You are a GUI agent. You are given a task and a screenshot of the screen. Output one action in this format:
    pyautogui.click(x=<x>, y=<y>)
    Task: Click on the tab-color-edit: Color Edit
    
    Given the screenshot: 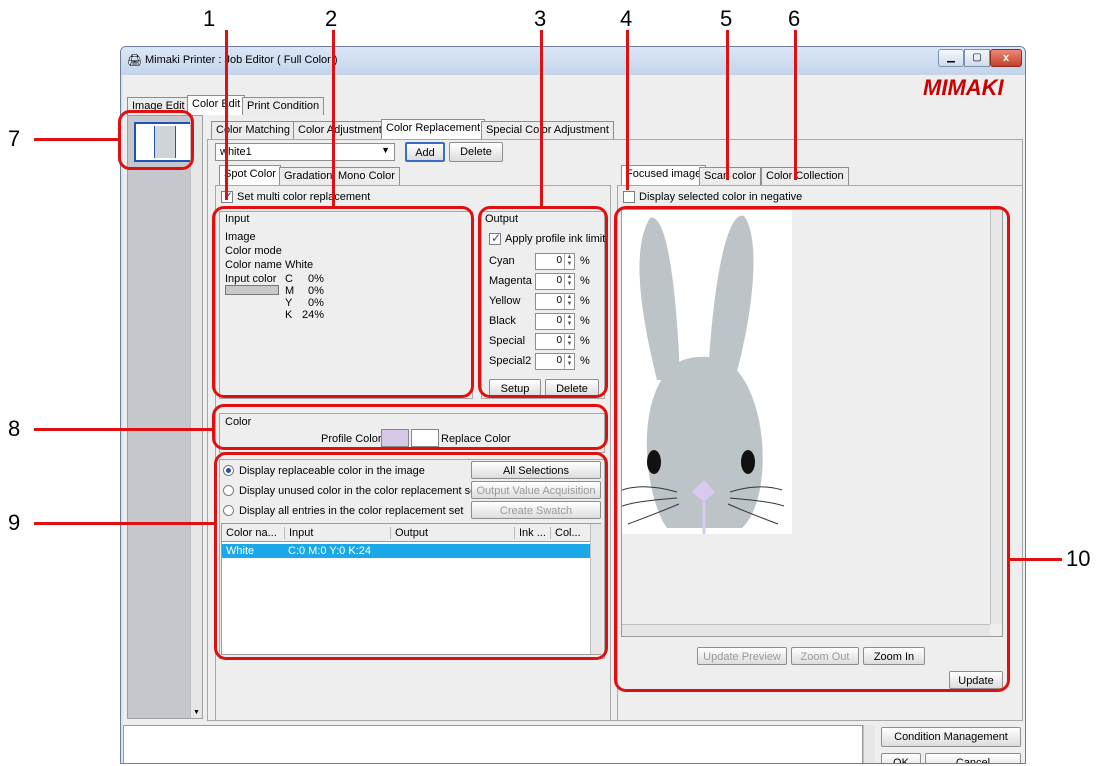 What is the action you would take?
    pyautogui.click(x=216, y=105)
    